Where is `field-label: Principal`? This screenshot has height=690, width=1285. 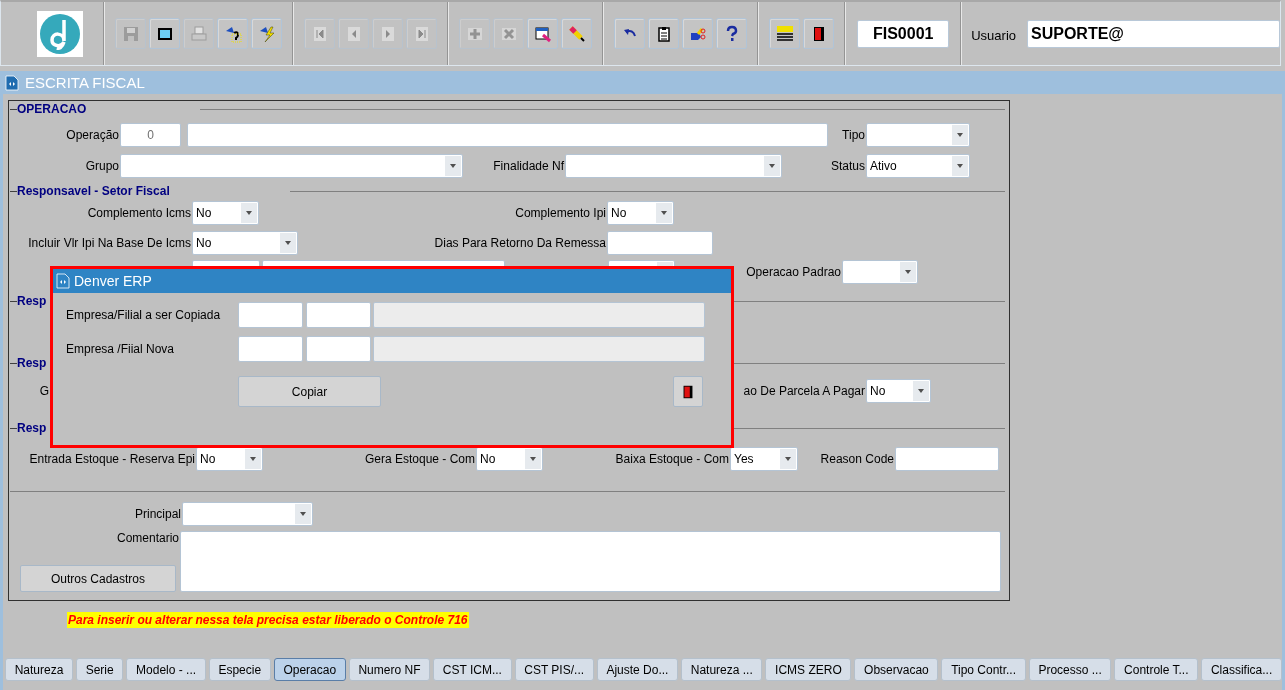 field-label: Principal is located at coordinates (157, 513).